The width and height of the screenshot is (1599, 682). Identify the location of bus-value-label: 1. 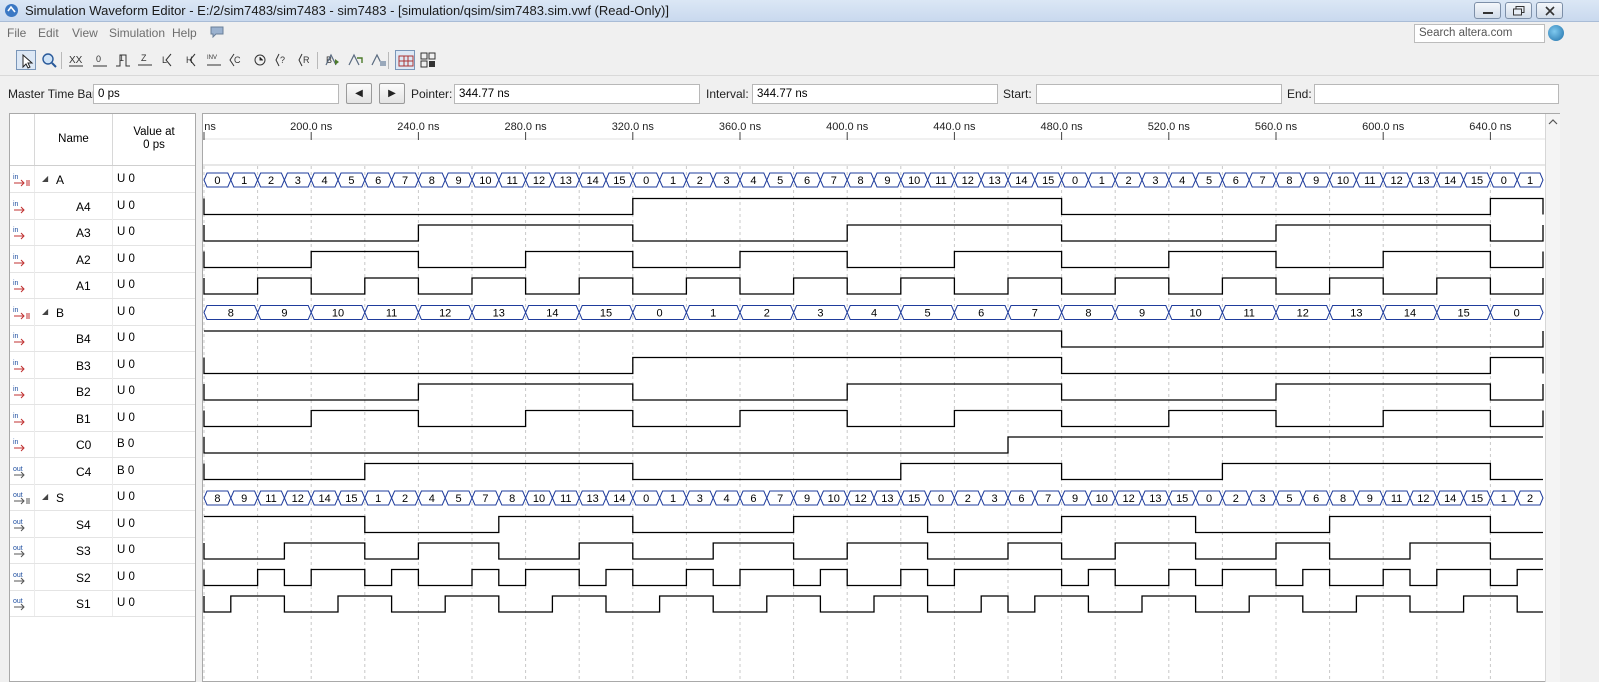
(378, 499).